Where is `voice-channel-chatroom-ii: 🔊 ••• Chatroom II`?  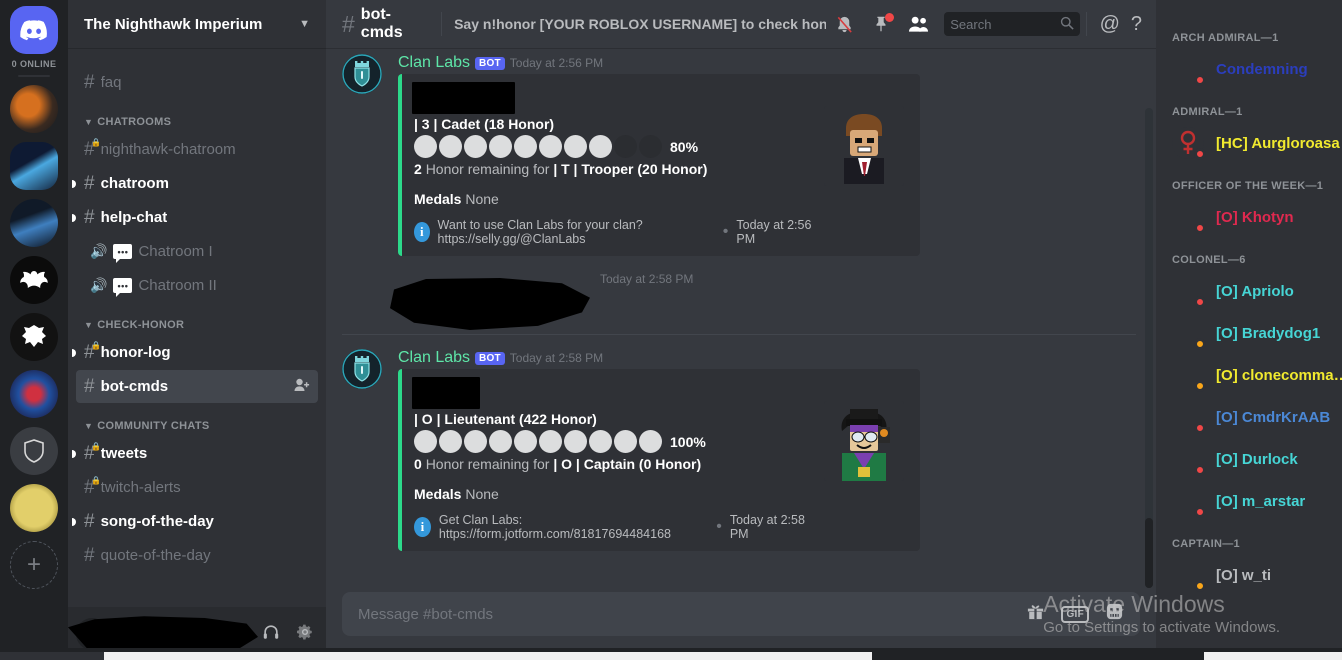
voice-channel-chatroom-ii: 🔊 ••• Chatroom II is located at coordinates (197, 285).